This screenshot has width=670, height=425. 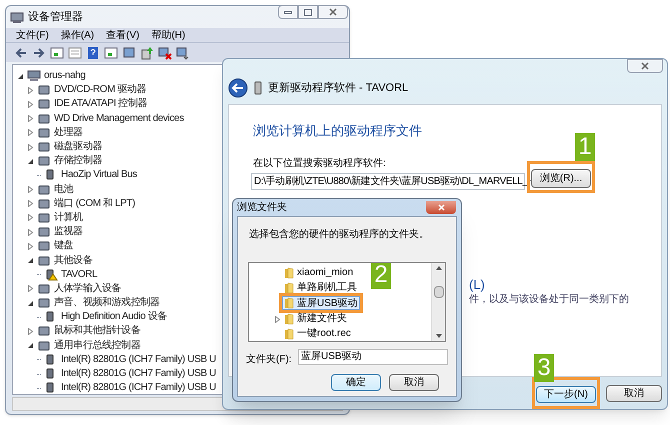 I want to click on tree-item: 存储控制器, so click(x=78, y=161).